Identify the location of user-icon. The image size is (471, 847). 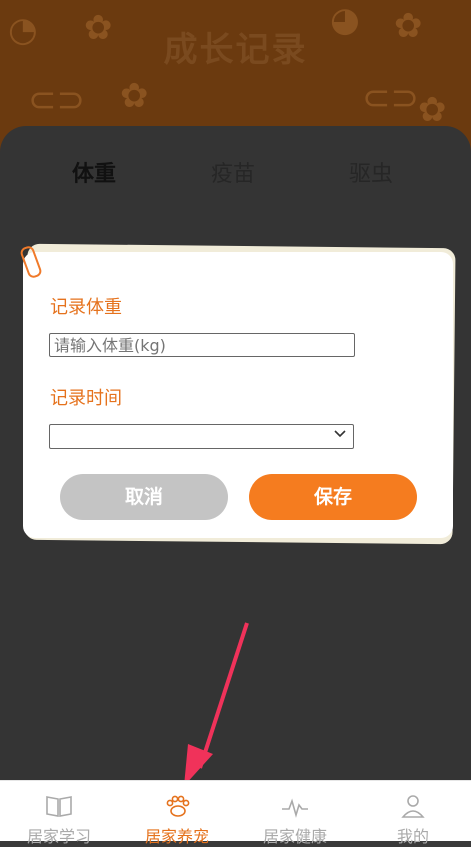
(413, 806).